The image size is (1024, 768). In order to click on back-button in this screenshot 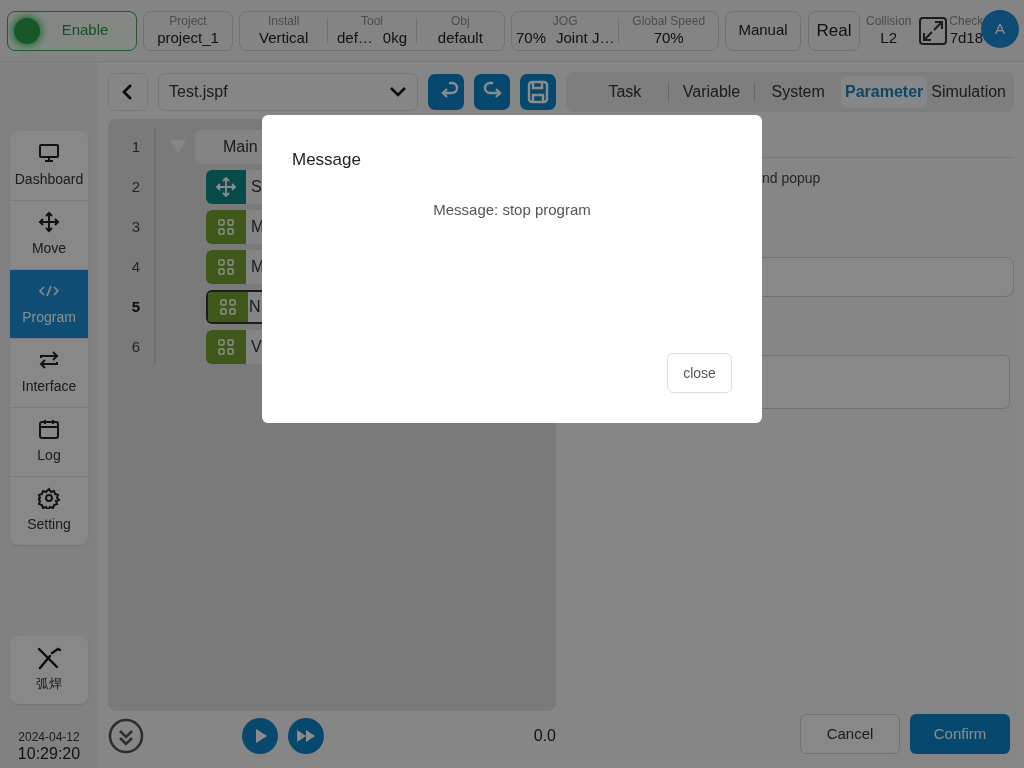, I will do `click(128, 92)`.